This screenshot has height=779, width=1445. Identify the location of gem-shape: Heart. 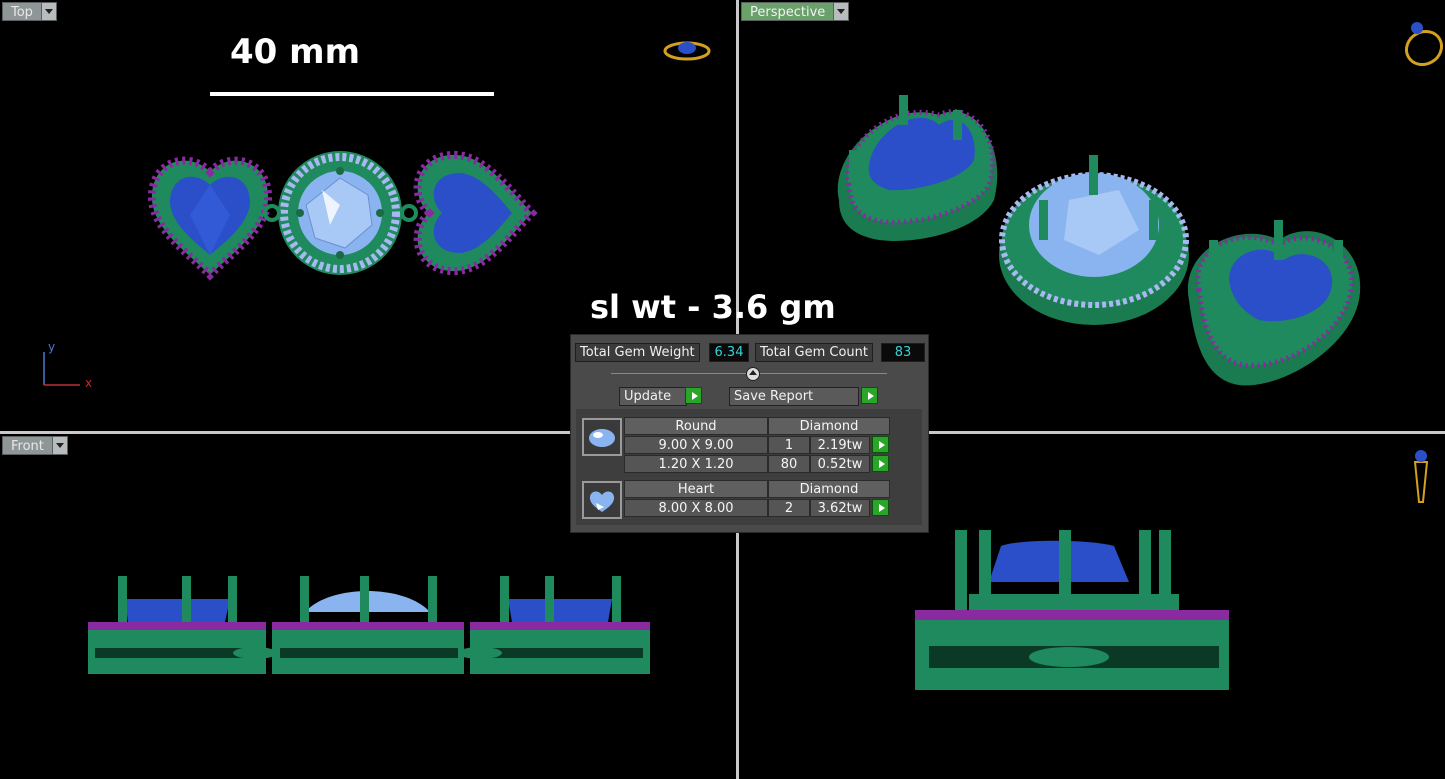
(696, 489).